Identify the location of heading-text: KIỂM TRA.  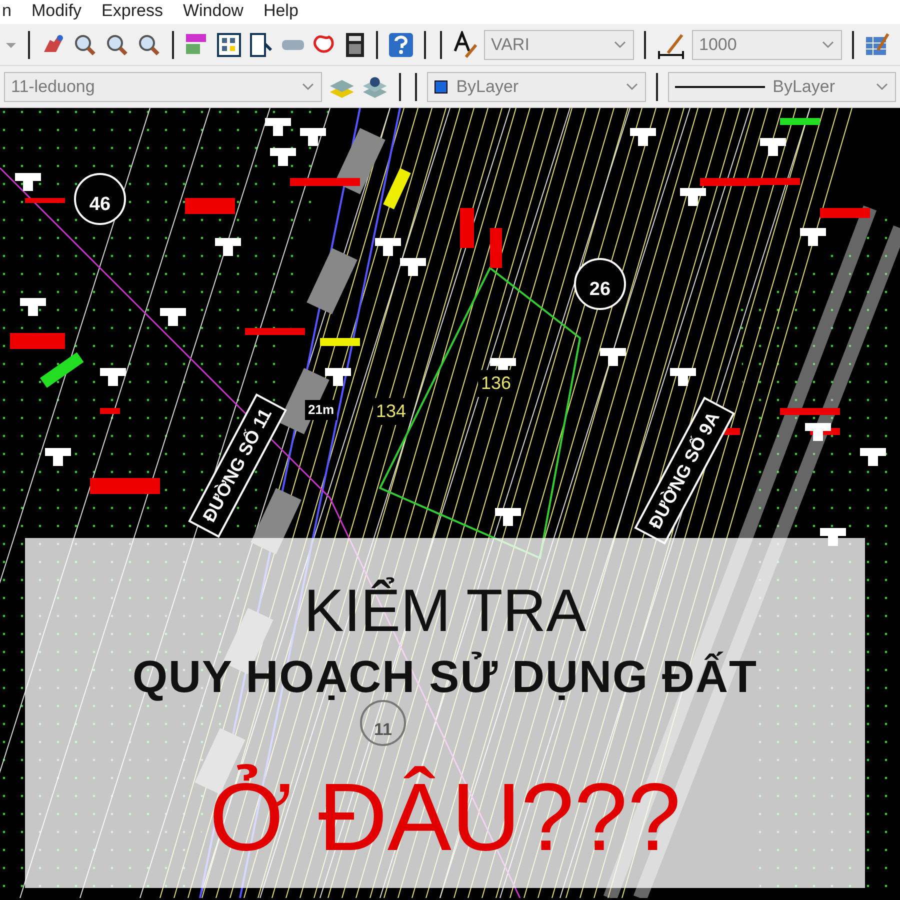
(445, 611).